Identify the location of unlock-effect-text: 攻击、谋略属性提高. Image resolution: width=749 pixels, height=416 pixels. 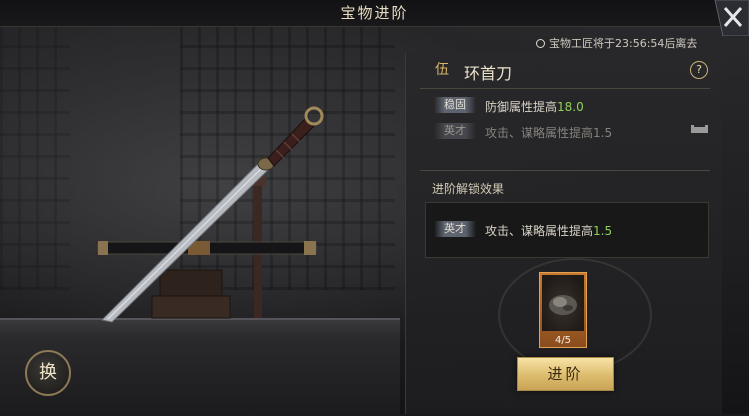
(539, 231).